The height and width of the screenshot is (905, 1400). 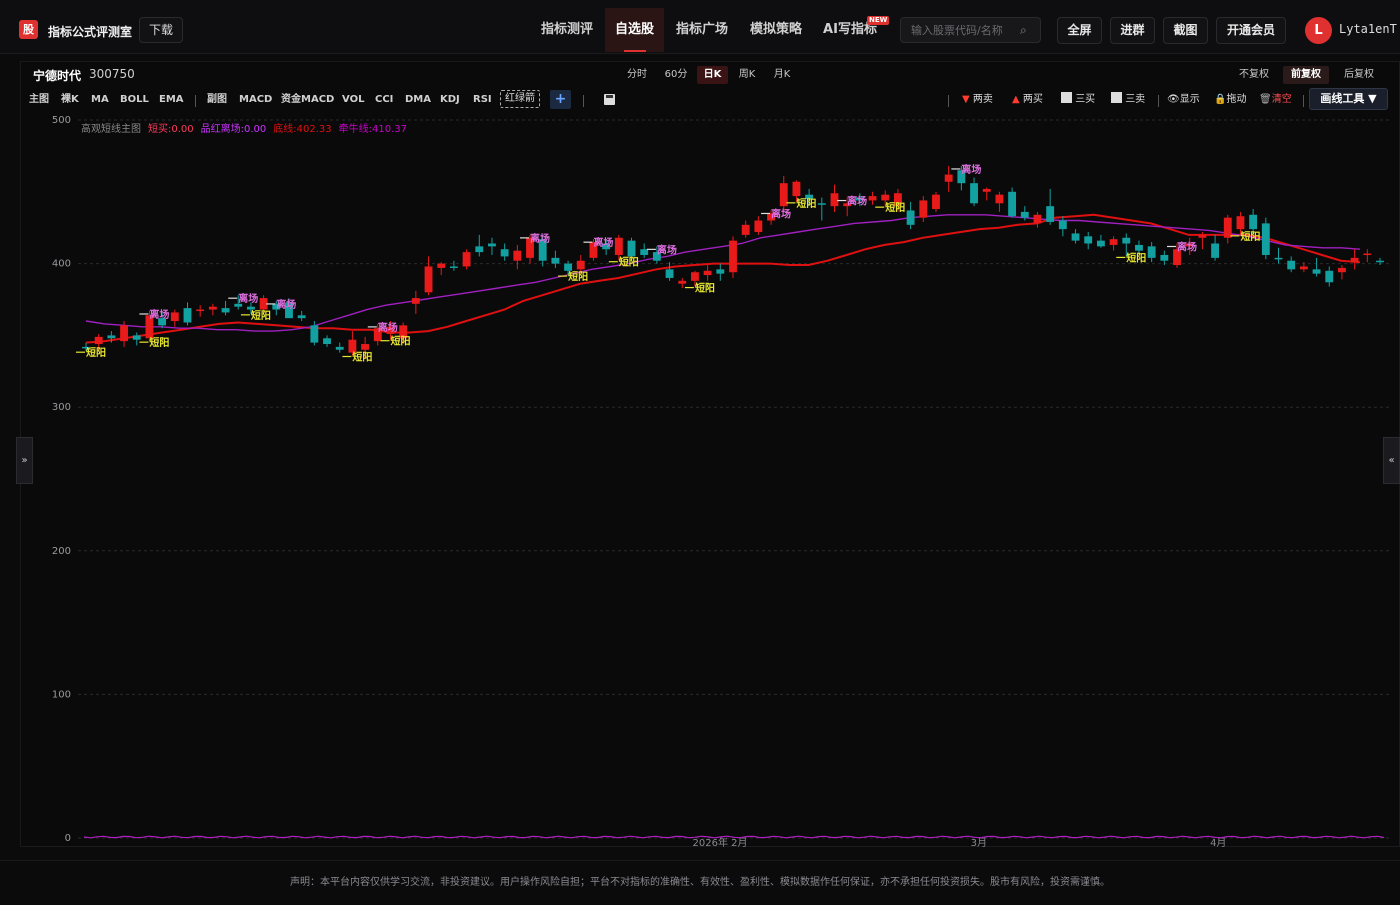 What do you see at coordinates (171, 128) in the screenshot?
I see `legend-item: 短买:0.00` at bounding box center [171, 128].